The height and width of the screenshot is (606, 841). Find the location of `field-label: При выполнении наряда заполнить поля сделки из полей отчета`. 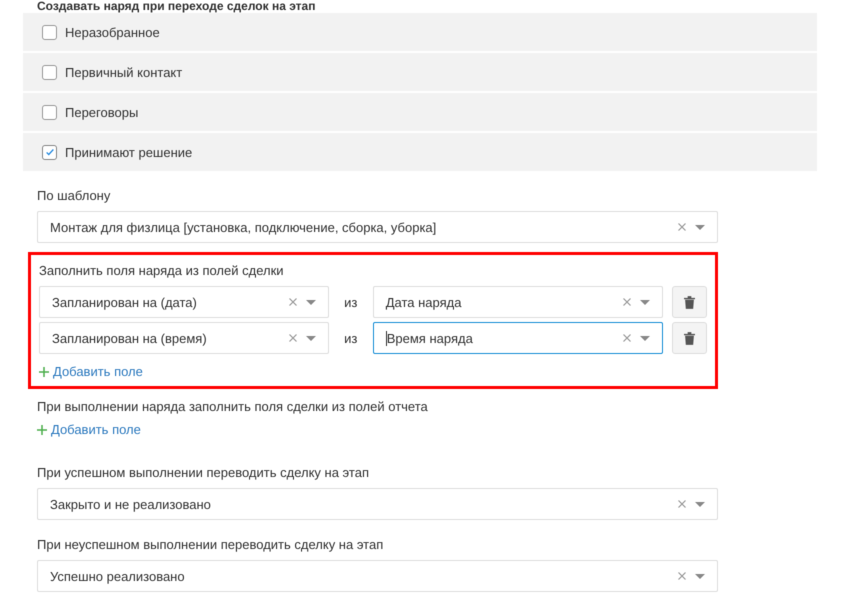

field-label: При выполнении наряда заполнить поля сделки из полей отчета is located at coordinates (233, 407).